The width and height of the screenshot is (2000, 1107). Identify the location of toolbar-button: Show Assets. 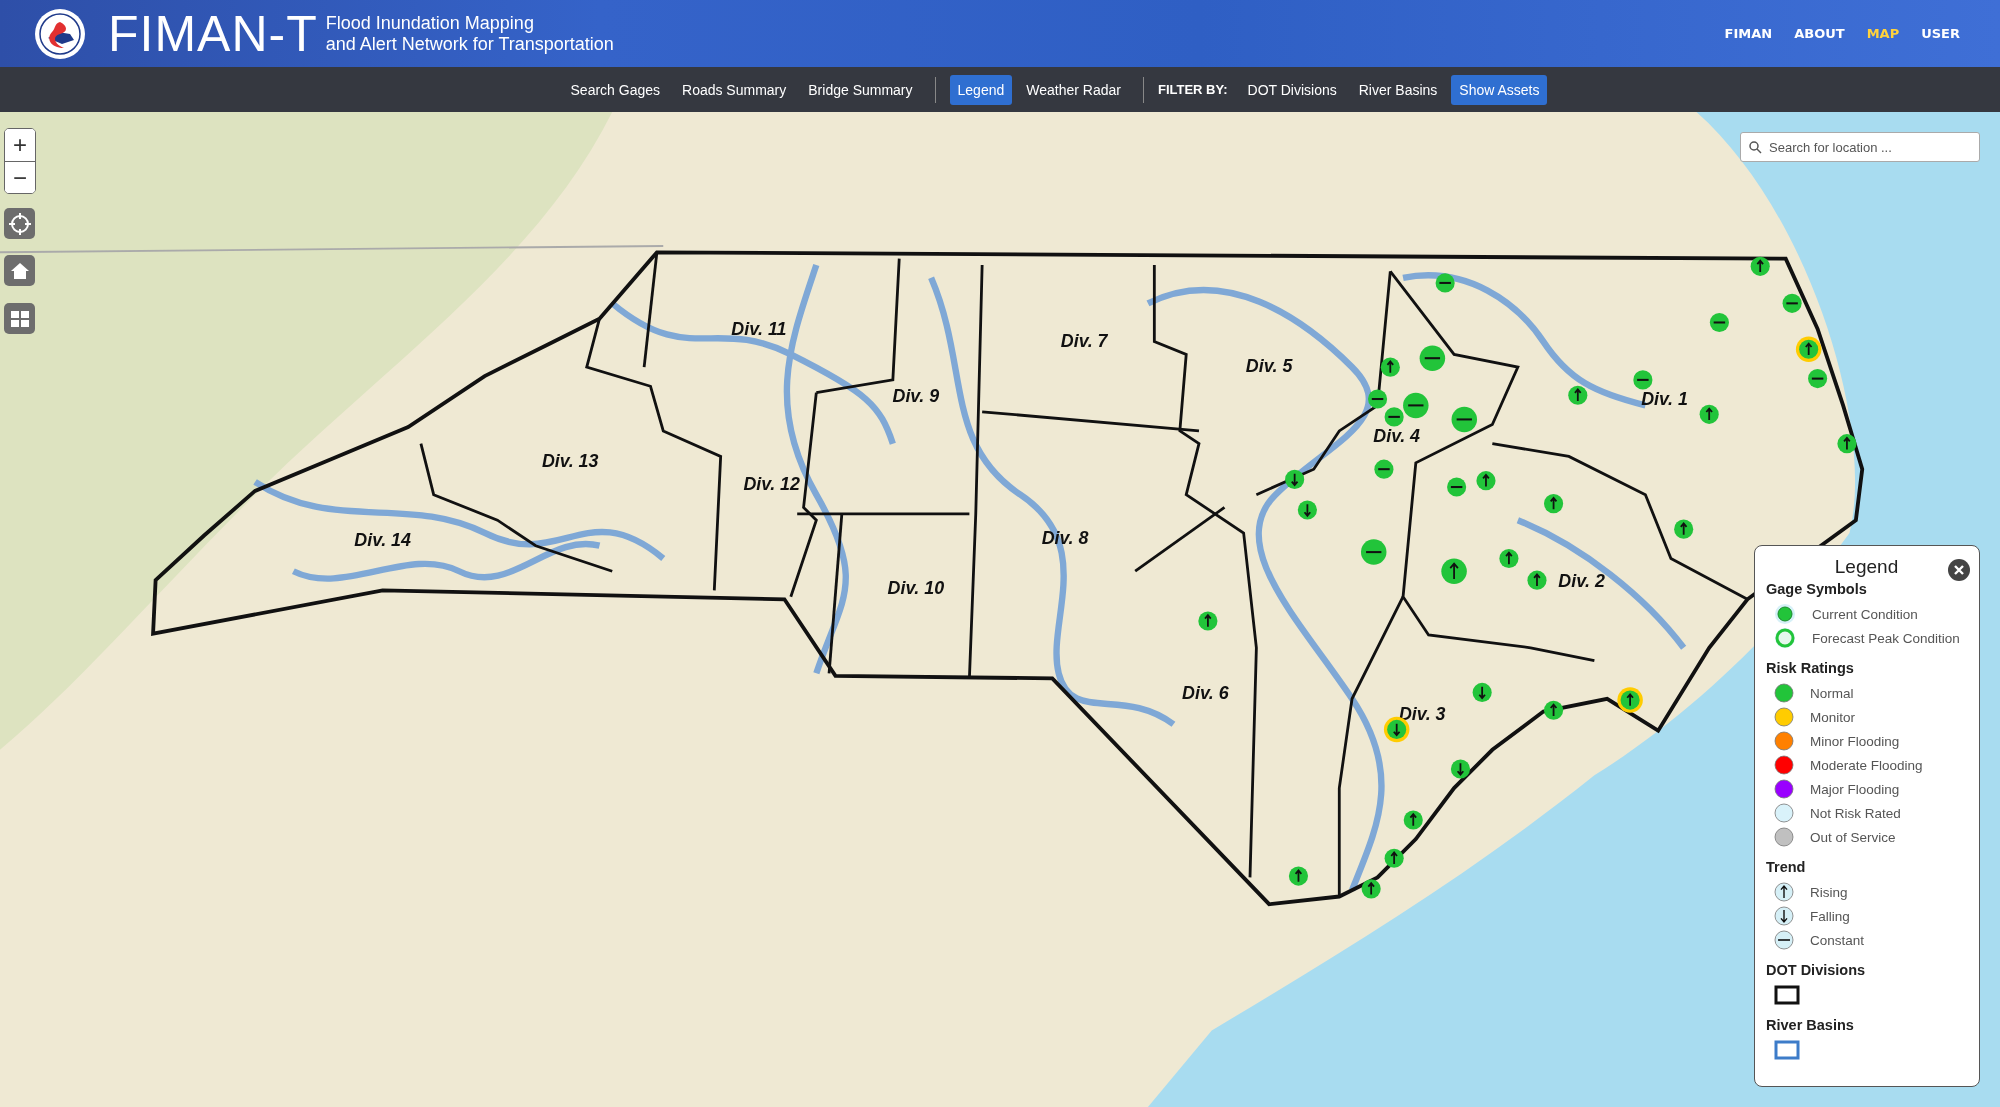
(1499, 89).